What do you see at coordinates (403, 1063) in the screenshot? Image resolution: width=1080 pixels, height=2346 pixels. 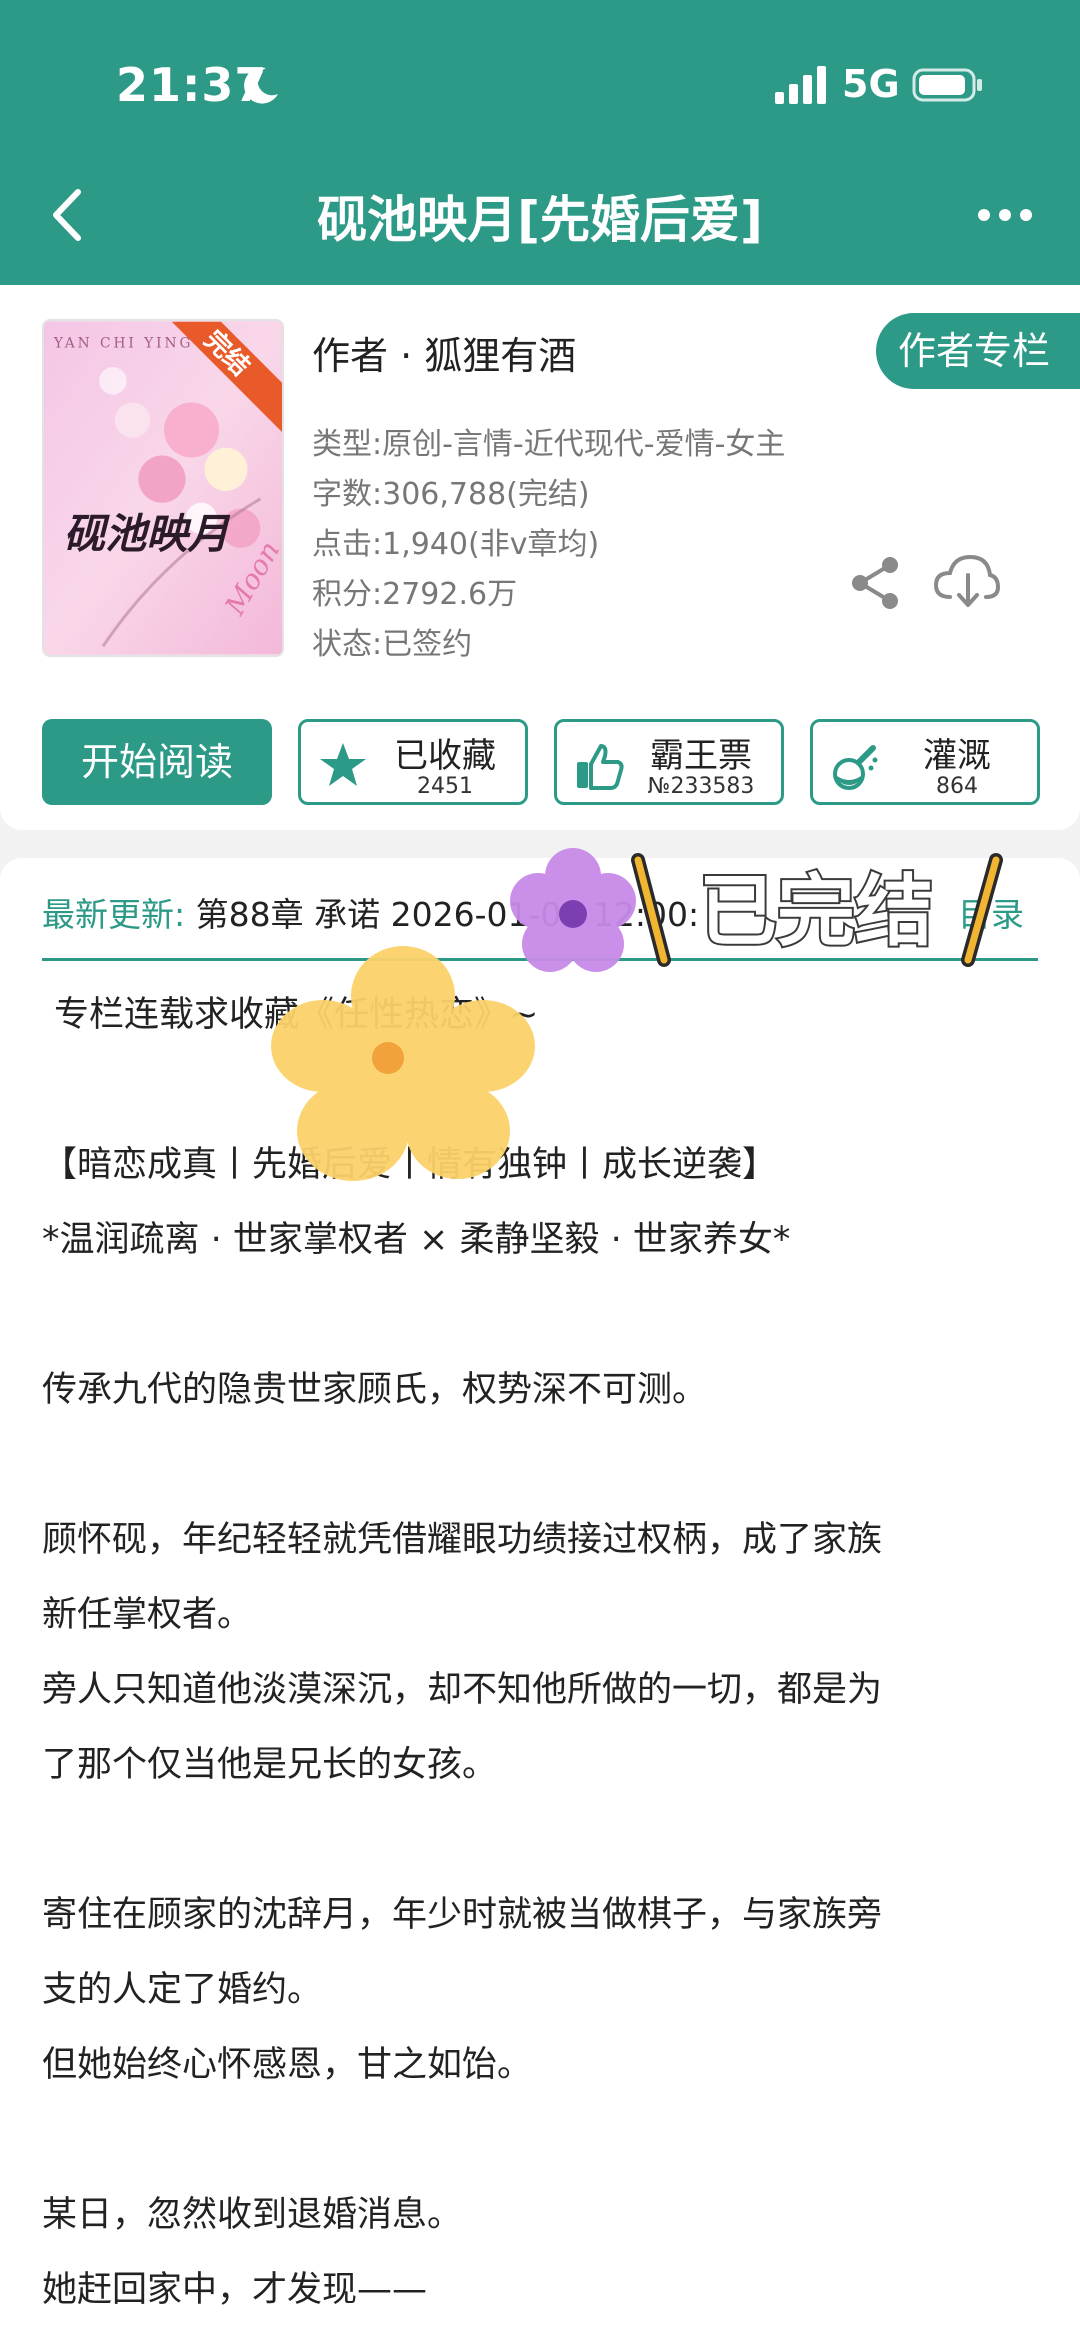 I see `yellow-flower-icon` at bounding box center [403, 1063].